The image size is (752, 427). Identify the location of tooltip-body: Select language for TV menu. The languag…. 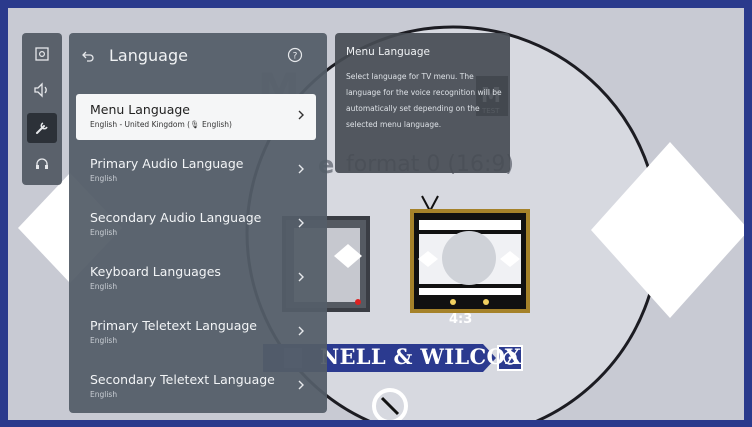
(424, 100).